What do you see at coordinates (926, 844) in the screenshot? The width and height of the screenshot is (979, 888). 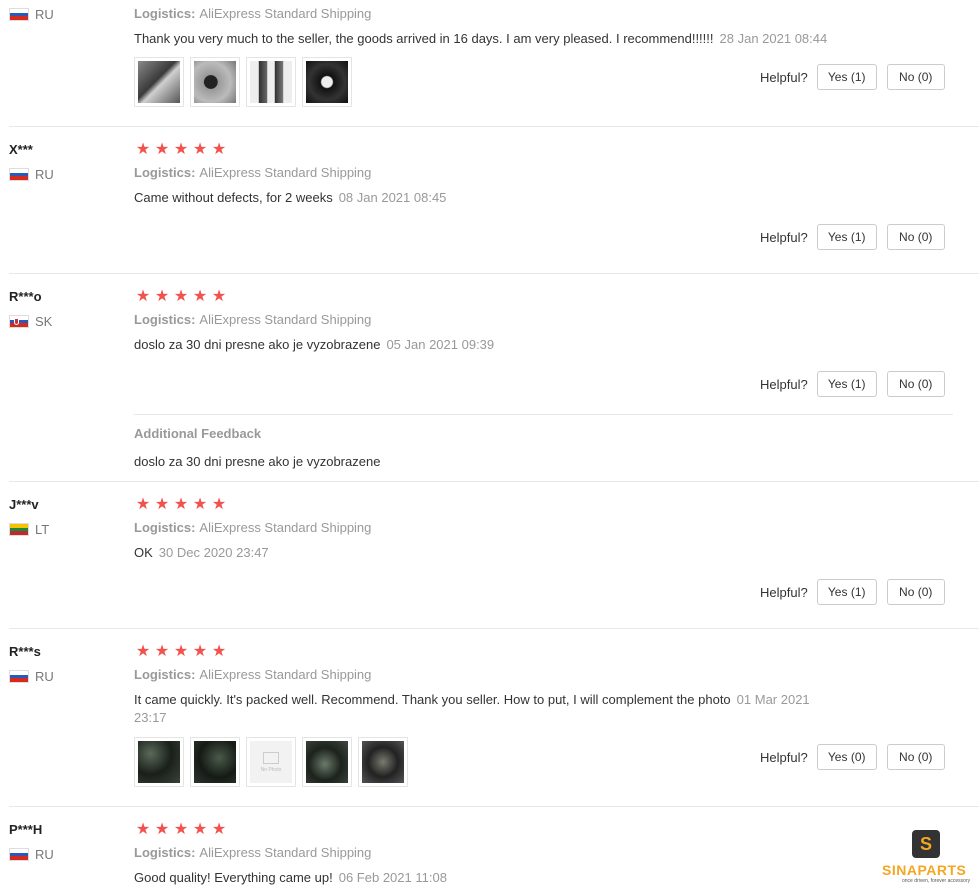 I see `brand-badge-icon: S` at bounding box center [926, 844].